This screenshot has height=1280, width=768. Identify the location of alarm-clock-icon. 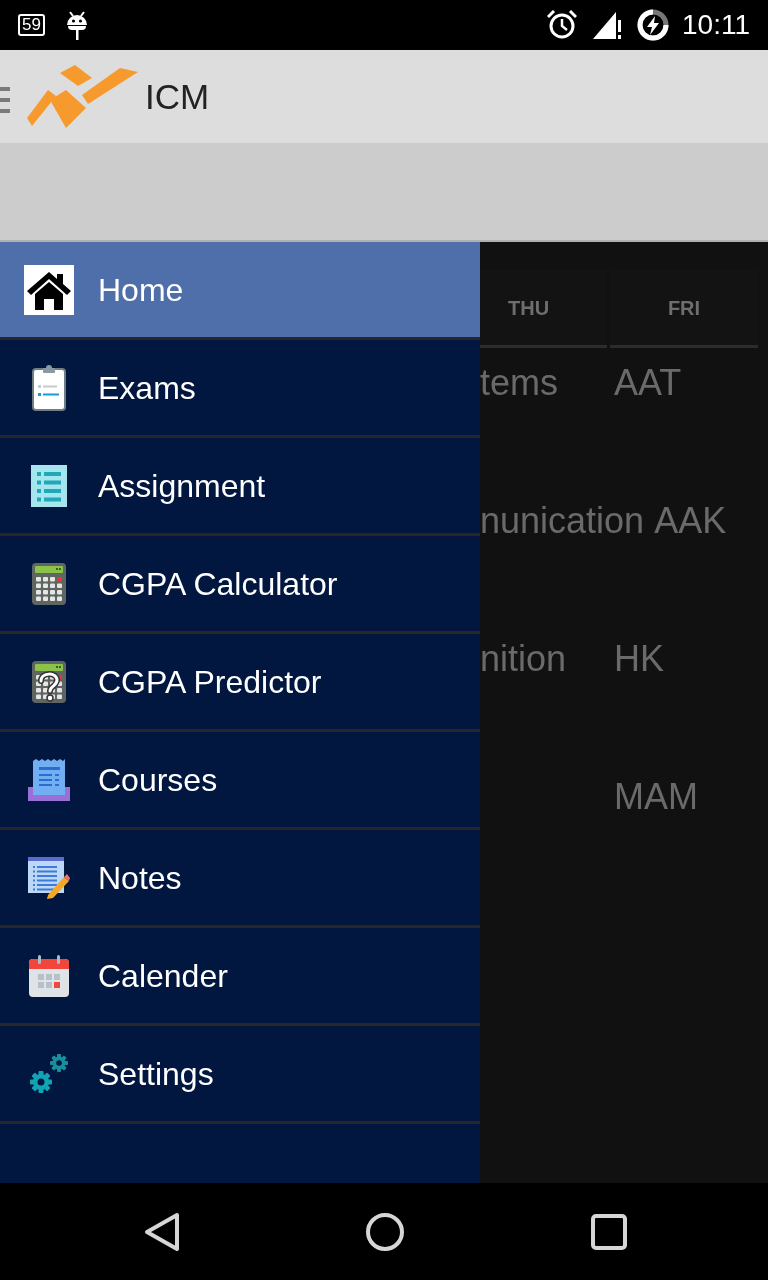
(562, 25).